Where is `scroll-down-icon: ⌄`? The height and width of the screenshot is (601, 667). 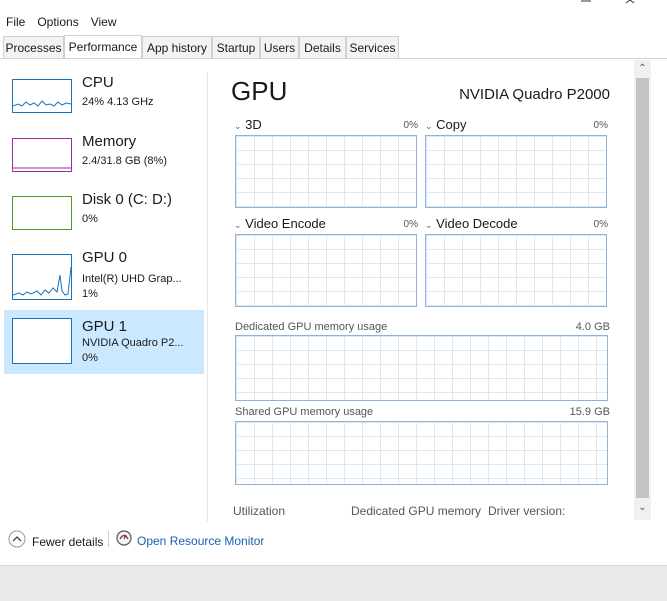
scroll-down-icon: ⌄ is located at coordinates (642, 507).